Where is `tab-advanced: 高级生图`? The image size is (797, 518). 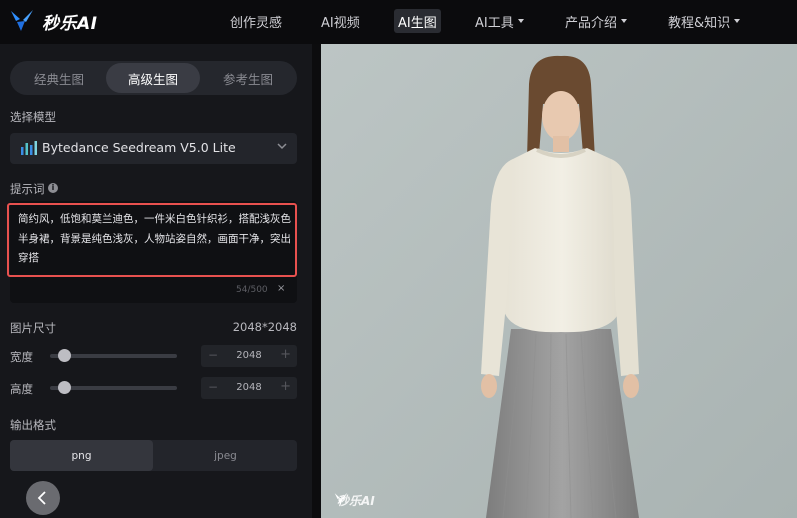
tab-advanced: 高级生图 is located at coordinates (153, 78).